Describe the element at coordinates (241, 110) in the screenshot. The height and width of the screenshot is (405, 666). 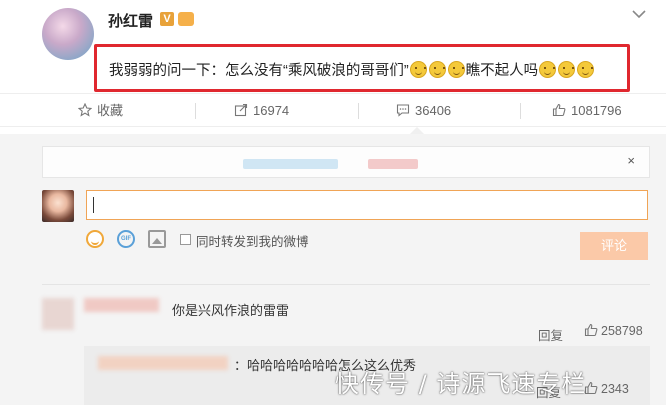
I see `forward-icon` at that location.